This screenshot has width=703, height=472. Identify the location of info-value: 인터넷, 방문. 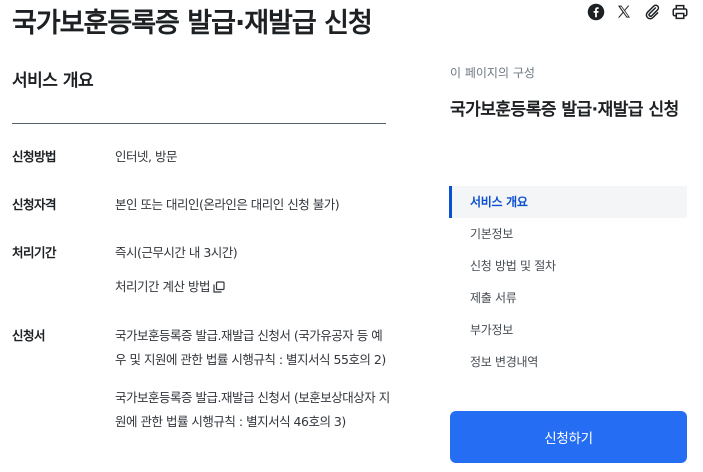
(146, 157).